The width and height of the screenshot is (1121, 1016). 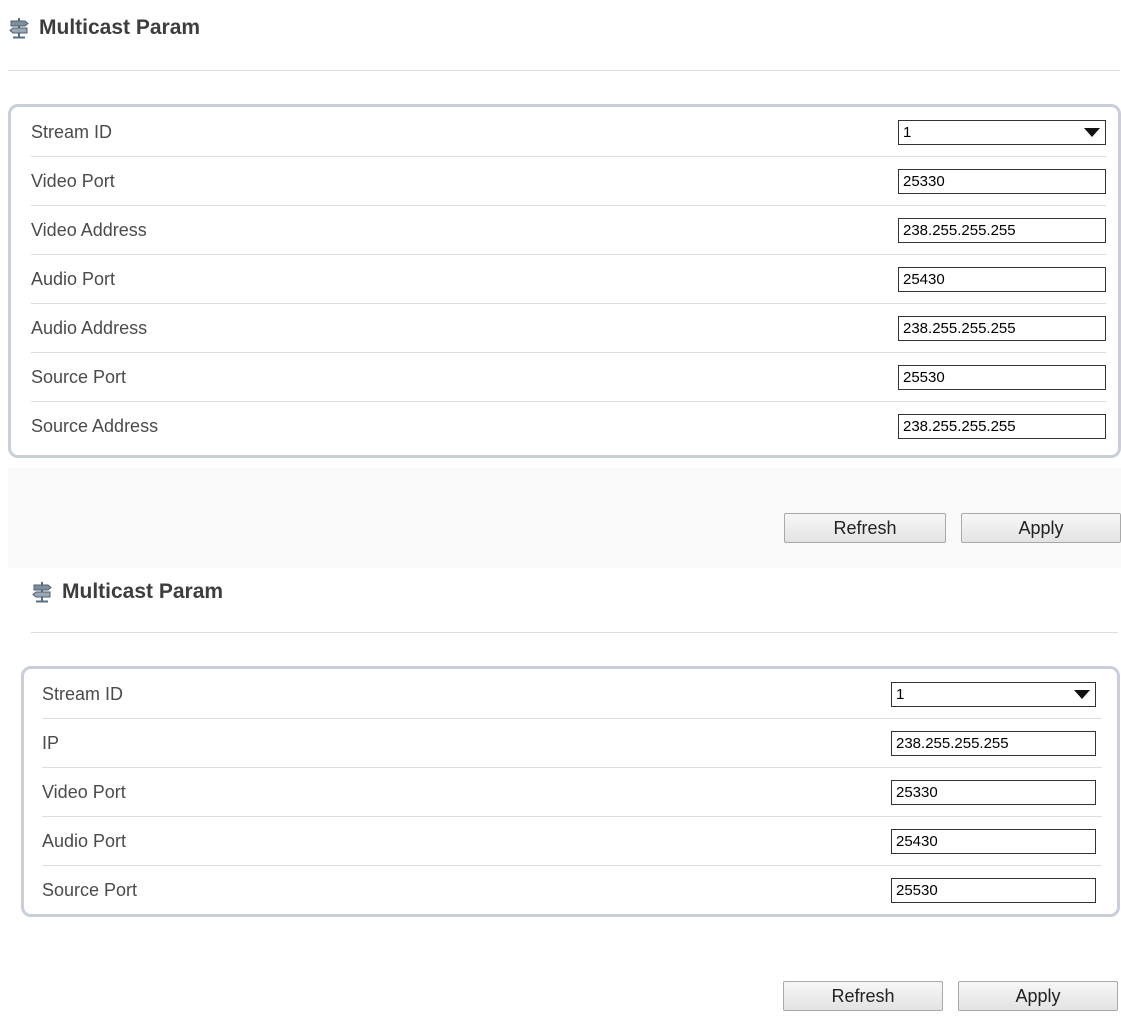 I want to click on footer-band, so click(x=564, y=518).